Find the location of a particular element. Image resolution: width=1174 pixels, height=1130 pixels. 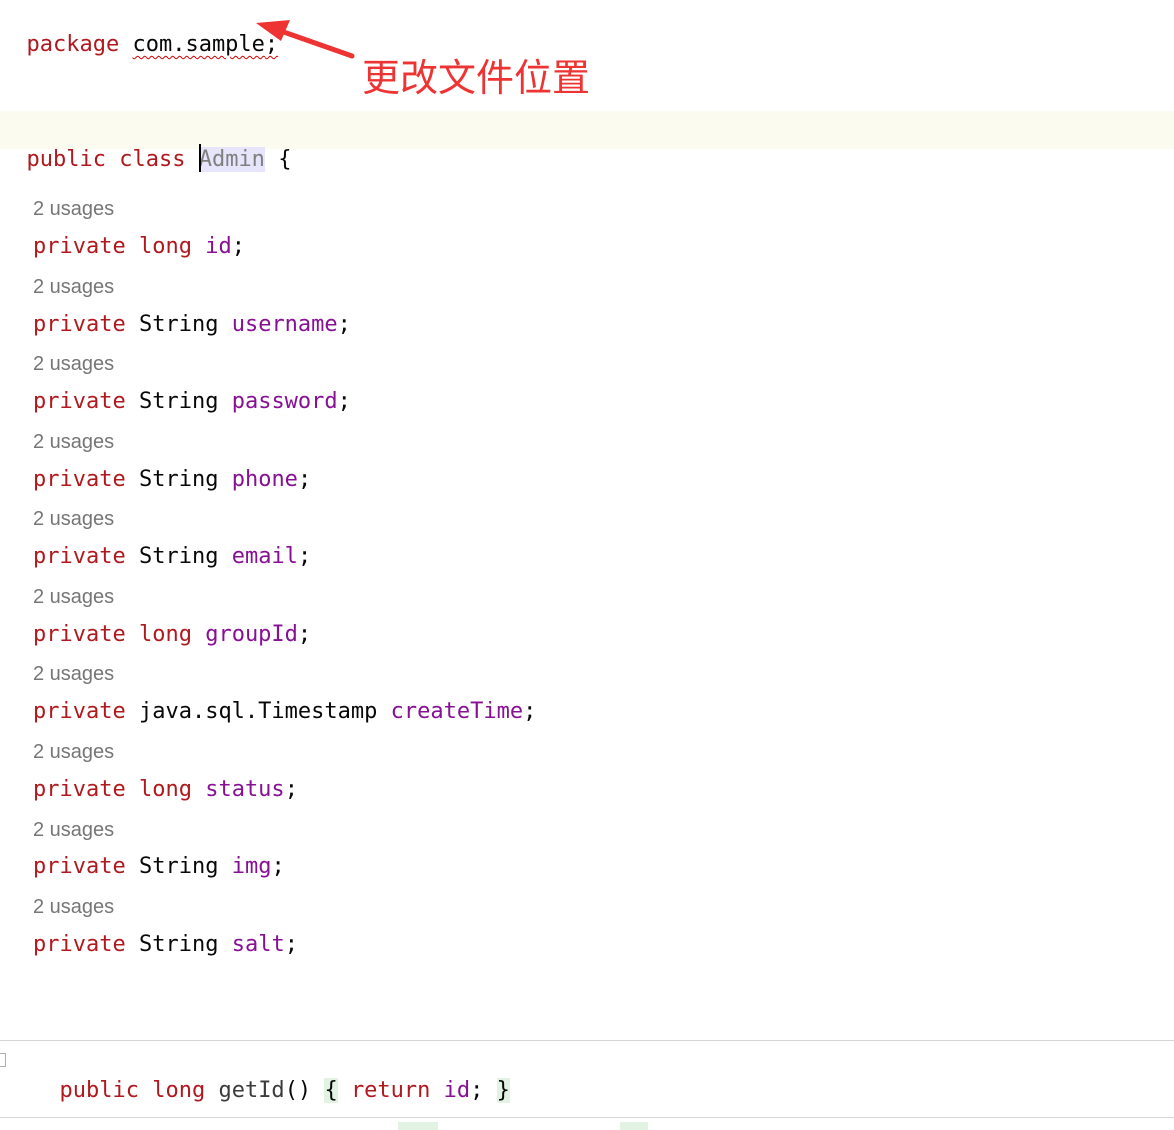

field-declaration: private String img; is located at coordinates (159, 867).